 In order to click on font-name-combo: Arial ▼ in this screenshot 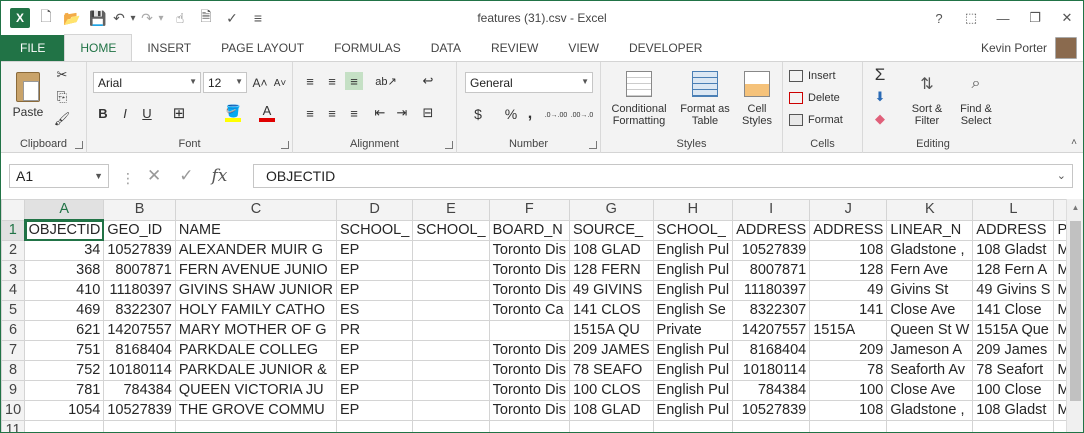, I will do `click(147, 82)`.